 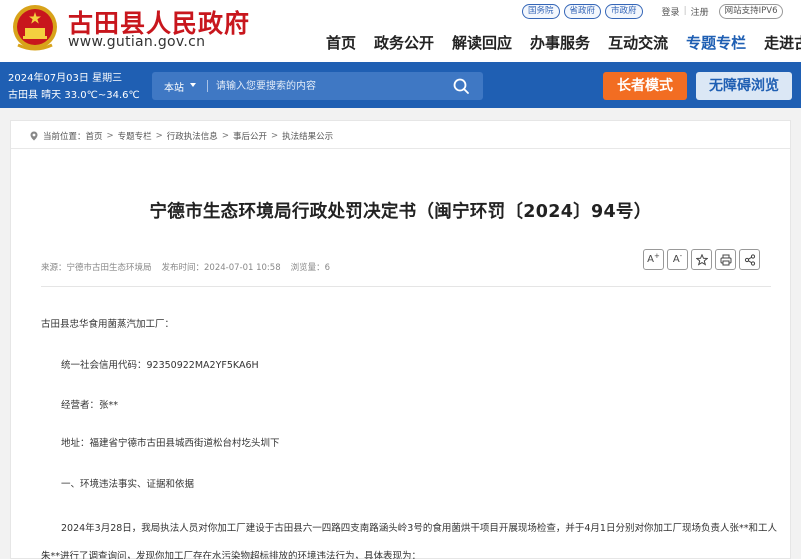 What do you see at coordinates (751, 11) in the screenshot?
I see `ipv6-badge: 网站支持IPV6` at bounding box center [751, 11].